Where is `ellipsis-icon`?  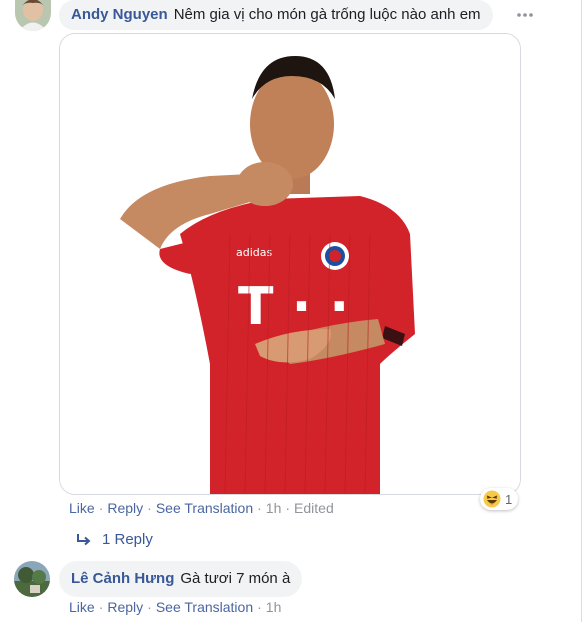 ellipsis-icon is located at coordinates (525, 15).